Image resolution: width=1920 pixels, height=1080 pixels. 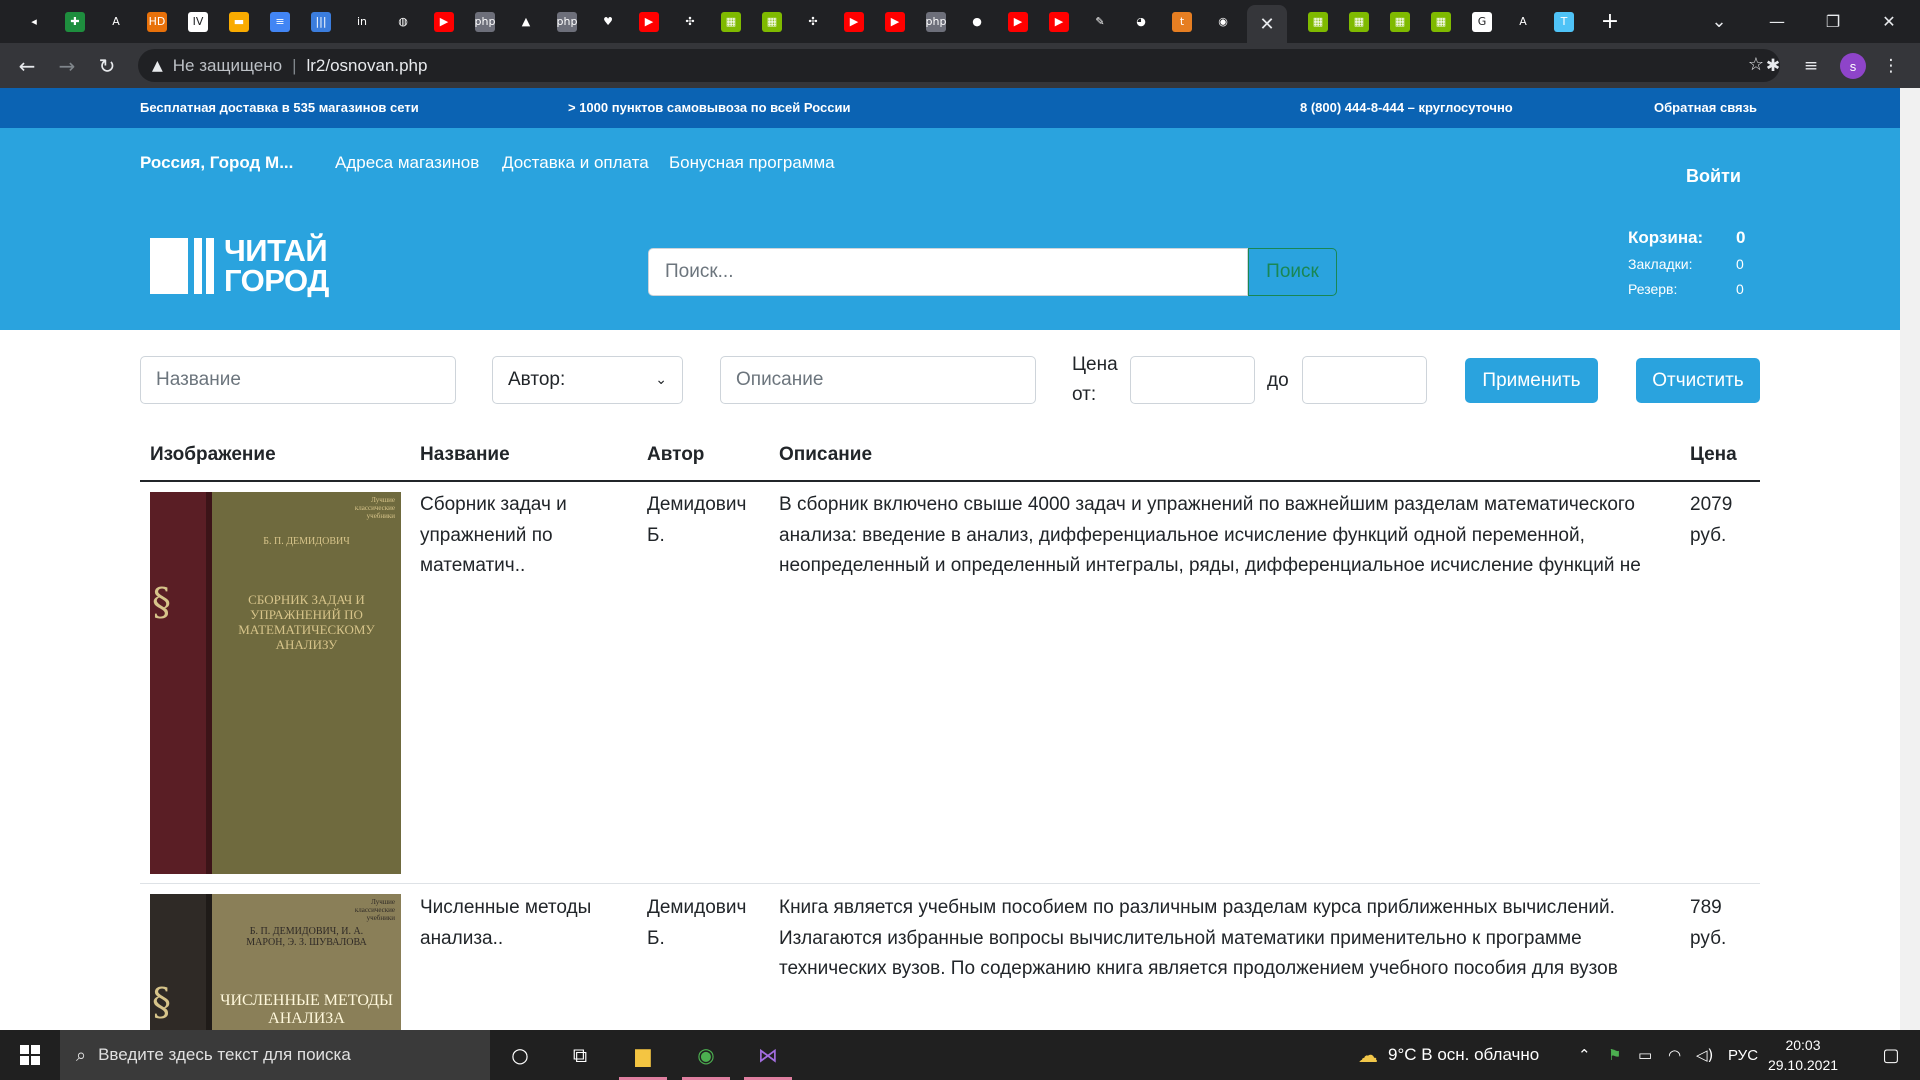 I want to click on cortana-icon: ○, so click(x=520, y=1055).